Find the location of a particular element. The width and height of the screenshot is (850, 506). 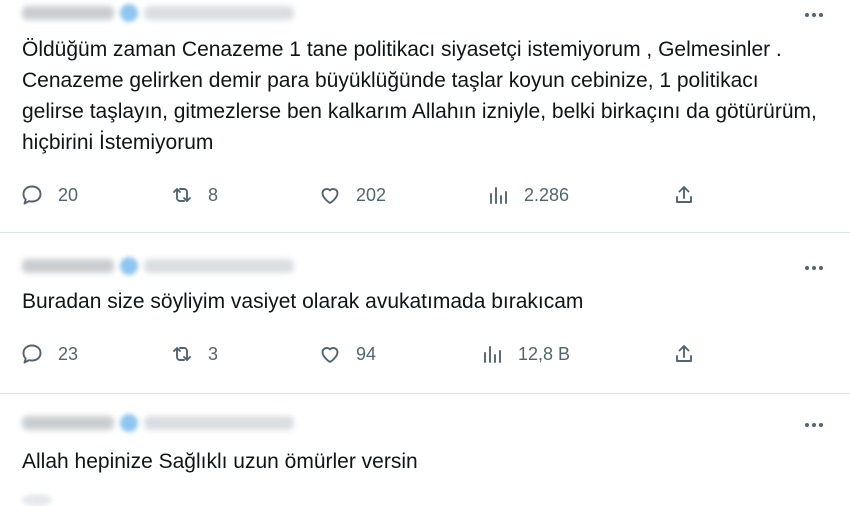

retweet-count: 8 is located at coordinates (213, 194).